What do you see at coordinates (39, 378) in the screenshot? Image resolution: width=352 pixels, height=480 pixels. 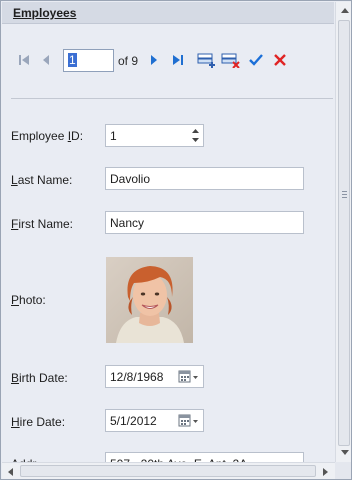 I see `birth-date-label: Birth Date:` at bounding box center [39, 378].